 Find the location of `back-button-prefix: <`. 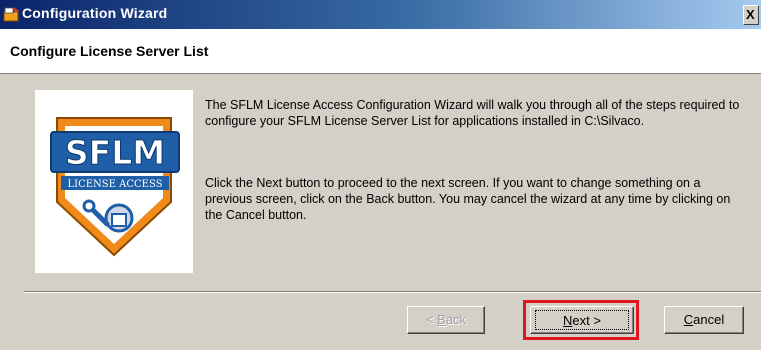

back-button-prefix: < is located at coordinates (431, 319).